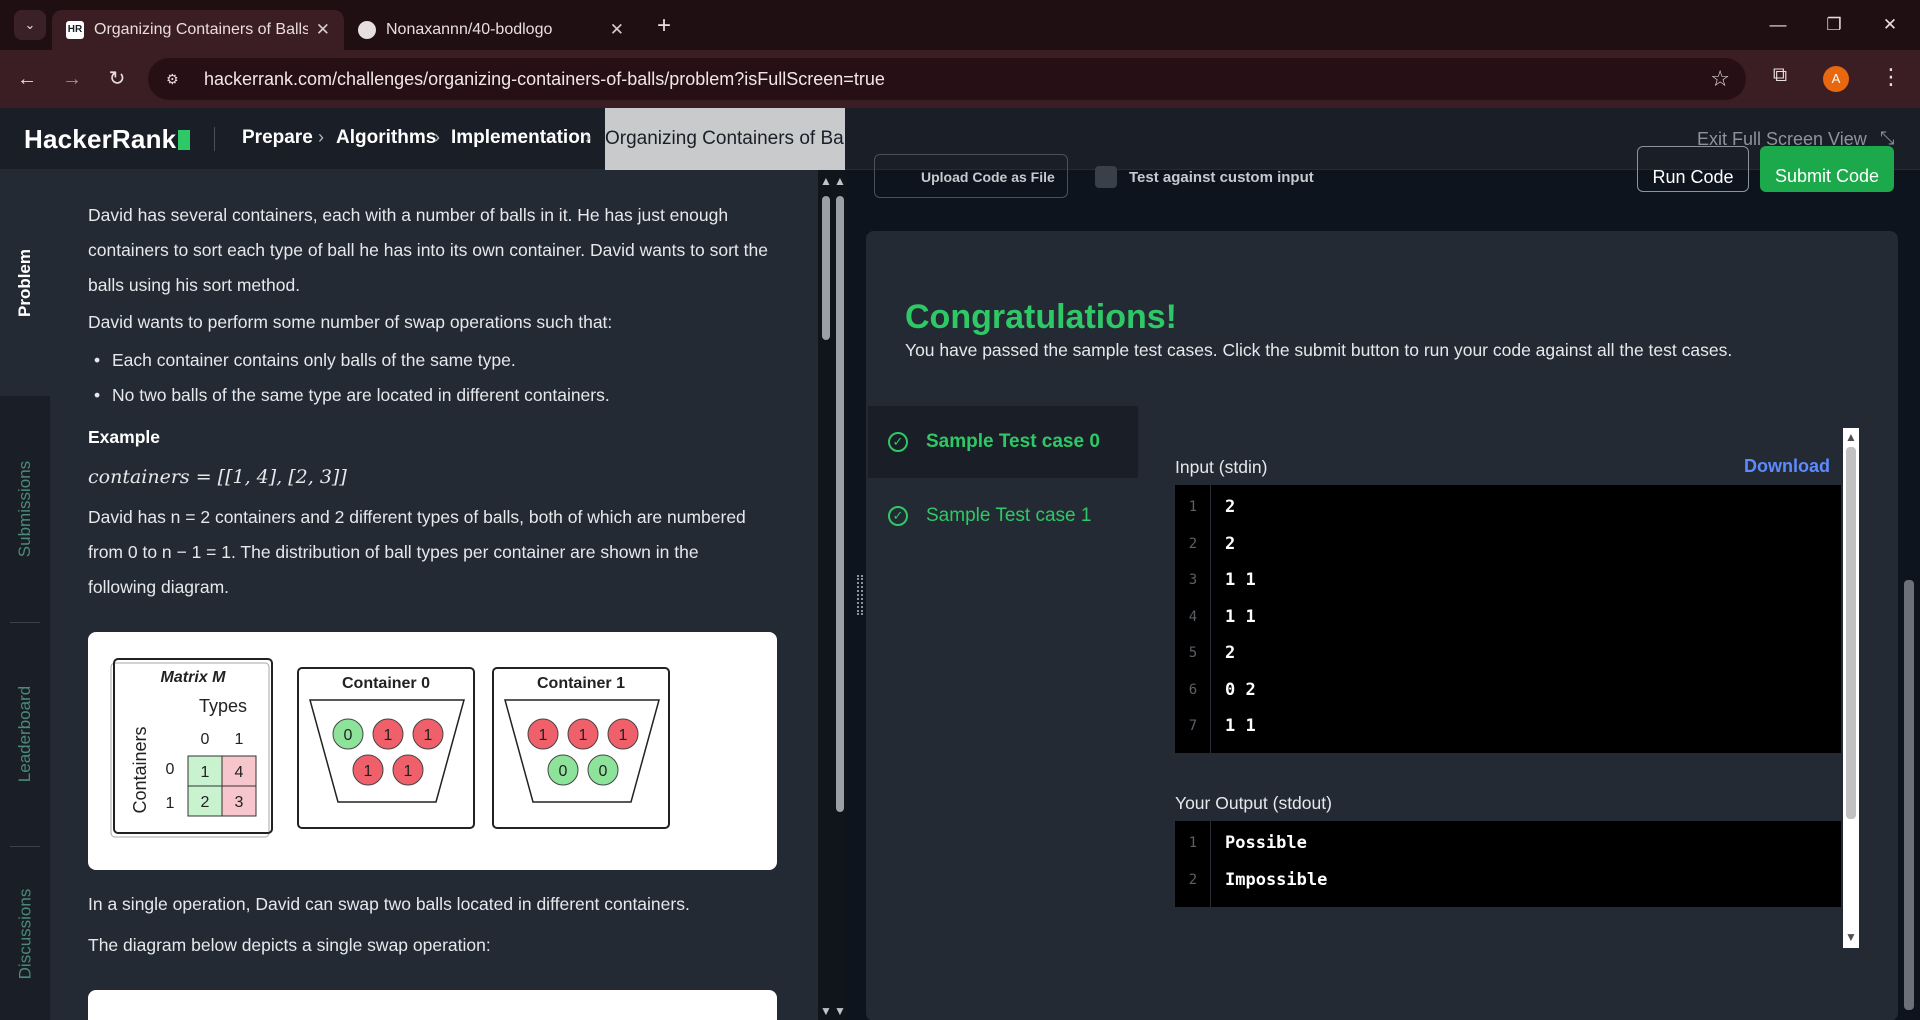  Describe the element at coordinates (1834, 25) in the screenshot. I see `restore-icon: ❐` at that location.